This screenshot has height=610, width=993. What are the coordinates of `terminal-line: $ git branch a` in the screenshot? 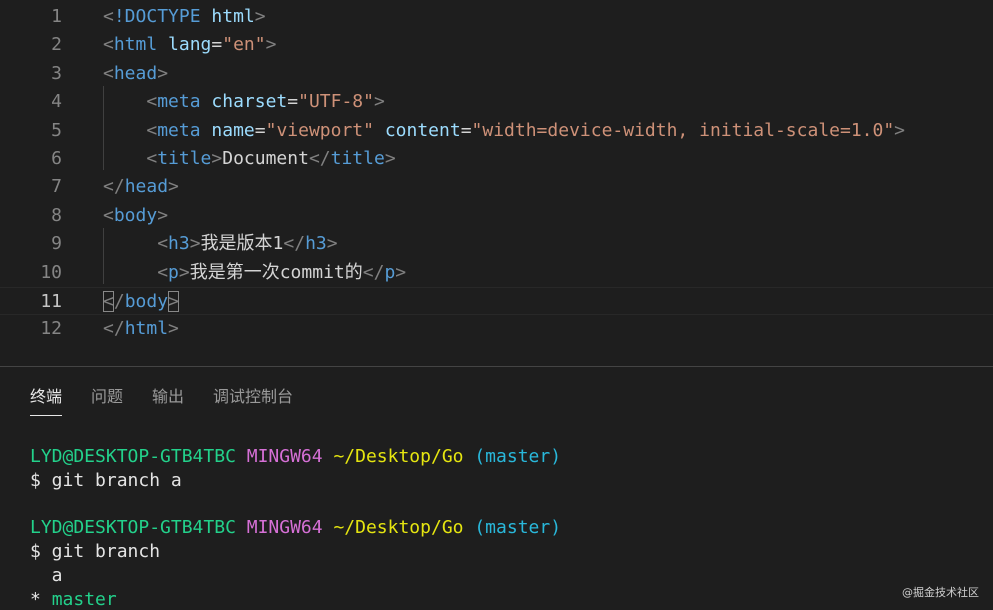 It's located at (505, 481).